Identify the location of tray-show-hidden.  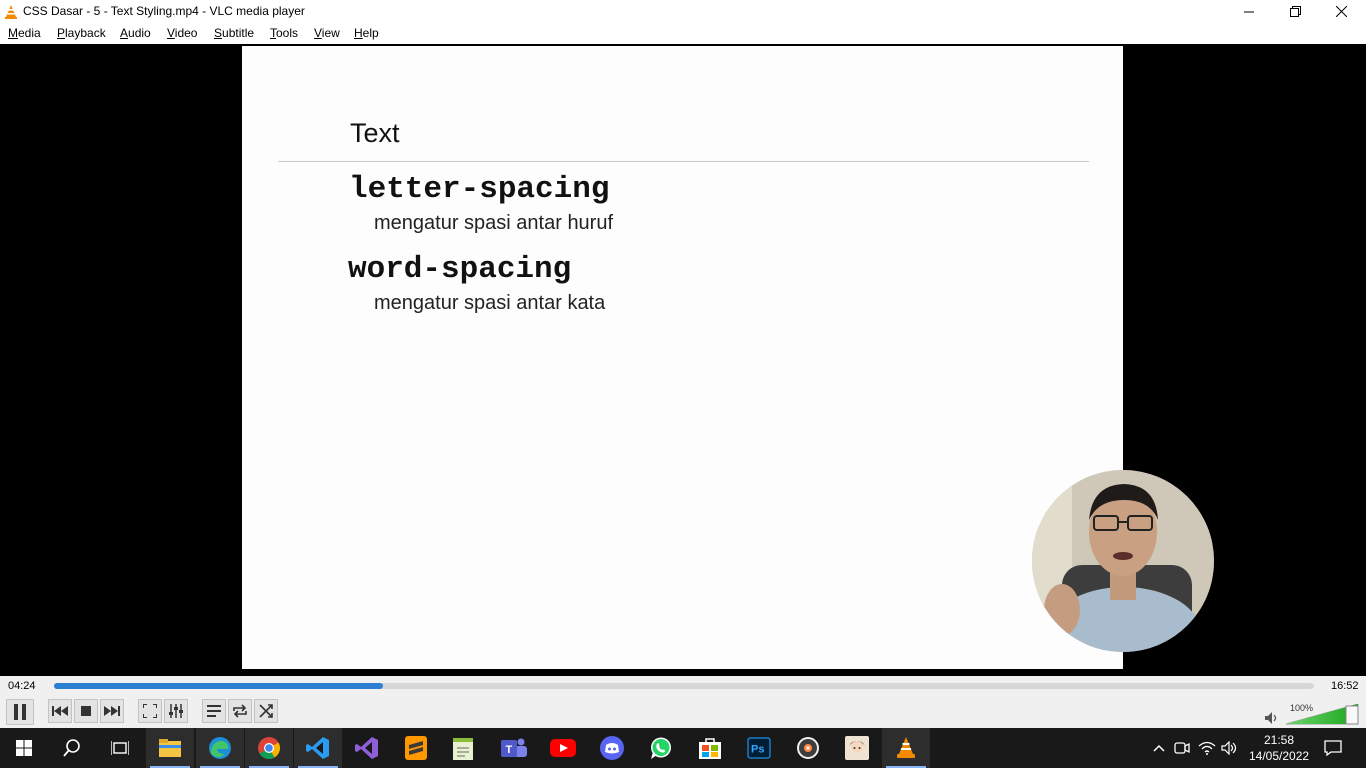
(1159, 748).